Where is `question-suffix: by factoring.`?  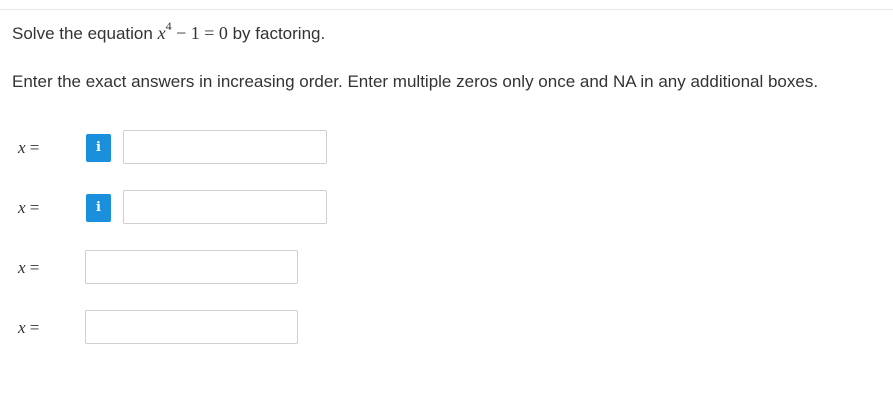
question-suffix: by factoring. is located at coordinates (276, 33).